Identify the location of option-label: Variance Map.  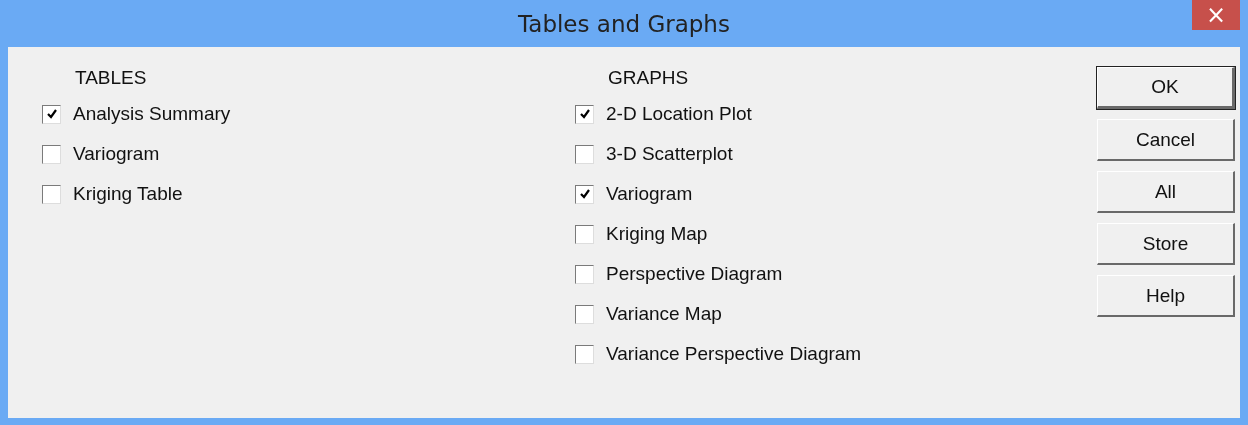
(664, 314).